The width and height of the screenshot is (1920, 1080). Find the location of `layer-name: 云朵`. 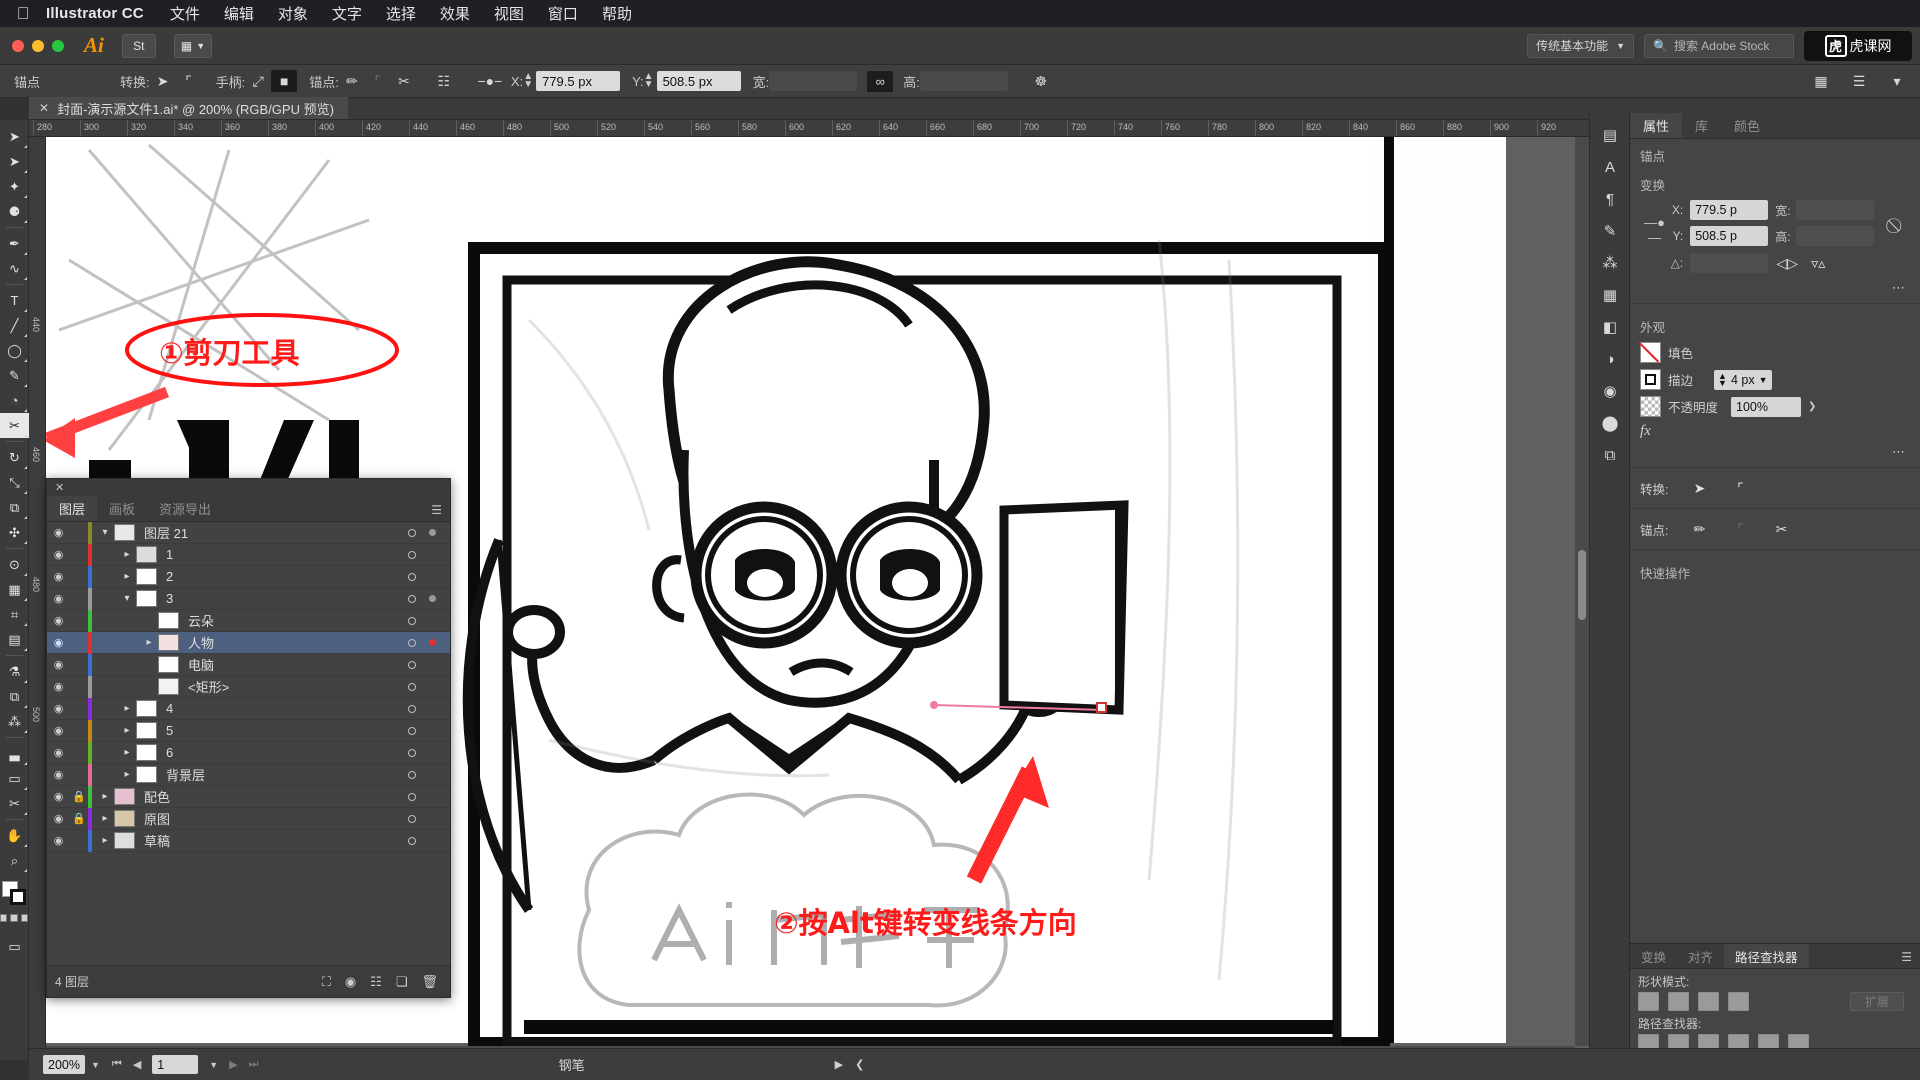

layer-name: 云朵 is located at coordinates (201, 620).